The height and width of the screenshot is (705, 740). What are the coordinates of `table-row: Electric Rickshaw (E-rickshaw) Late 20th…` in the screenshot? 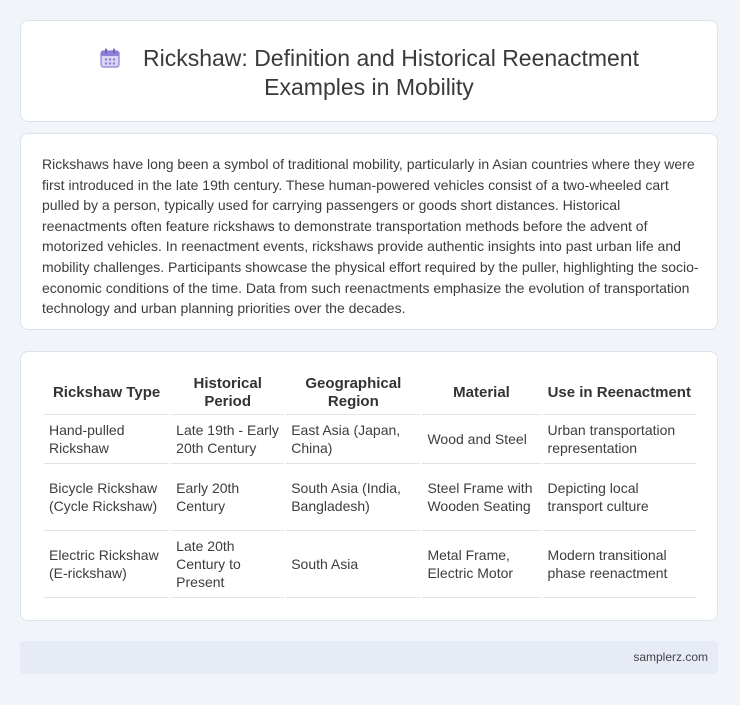 It's located at (370, 564).